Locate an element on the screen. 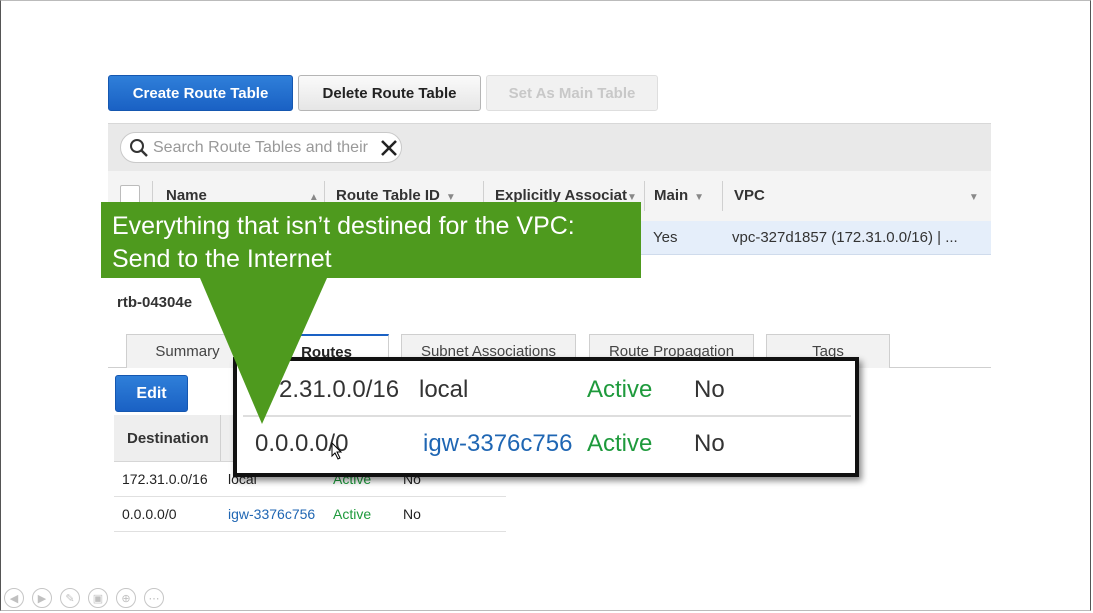 Image resolution: width=1093 pixels, height=613 pixels. filter-bar is located at coordinates (549, 147).